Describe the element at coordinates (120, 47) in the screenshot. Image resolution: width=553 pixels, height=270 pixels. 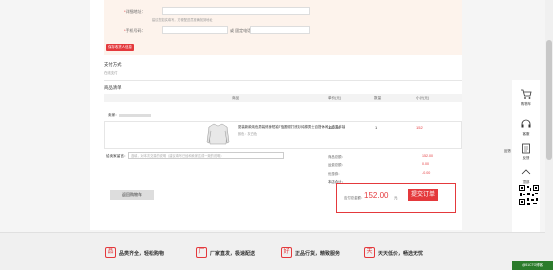
I see `save-address-button: 保存收货人信息` at that location.